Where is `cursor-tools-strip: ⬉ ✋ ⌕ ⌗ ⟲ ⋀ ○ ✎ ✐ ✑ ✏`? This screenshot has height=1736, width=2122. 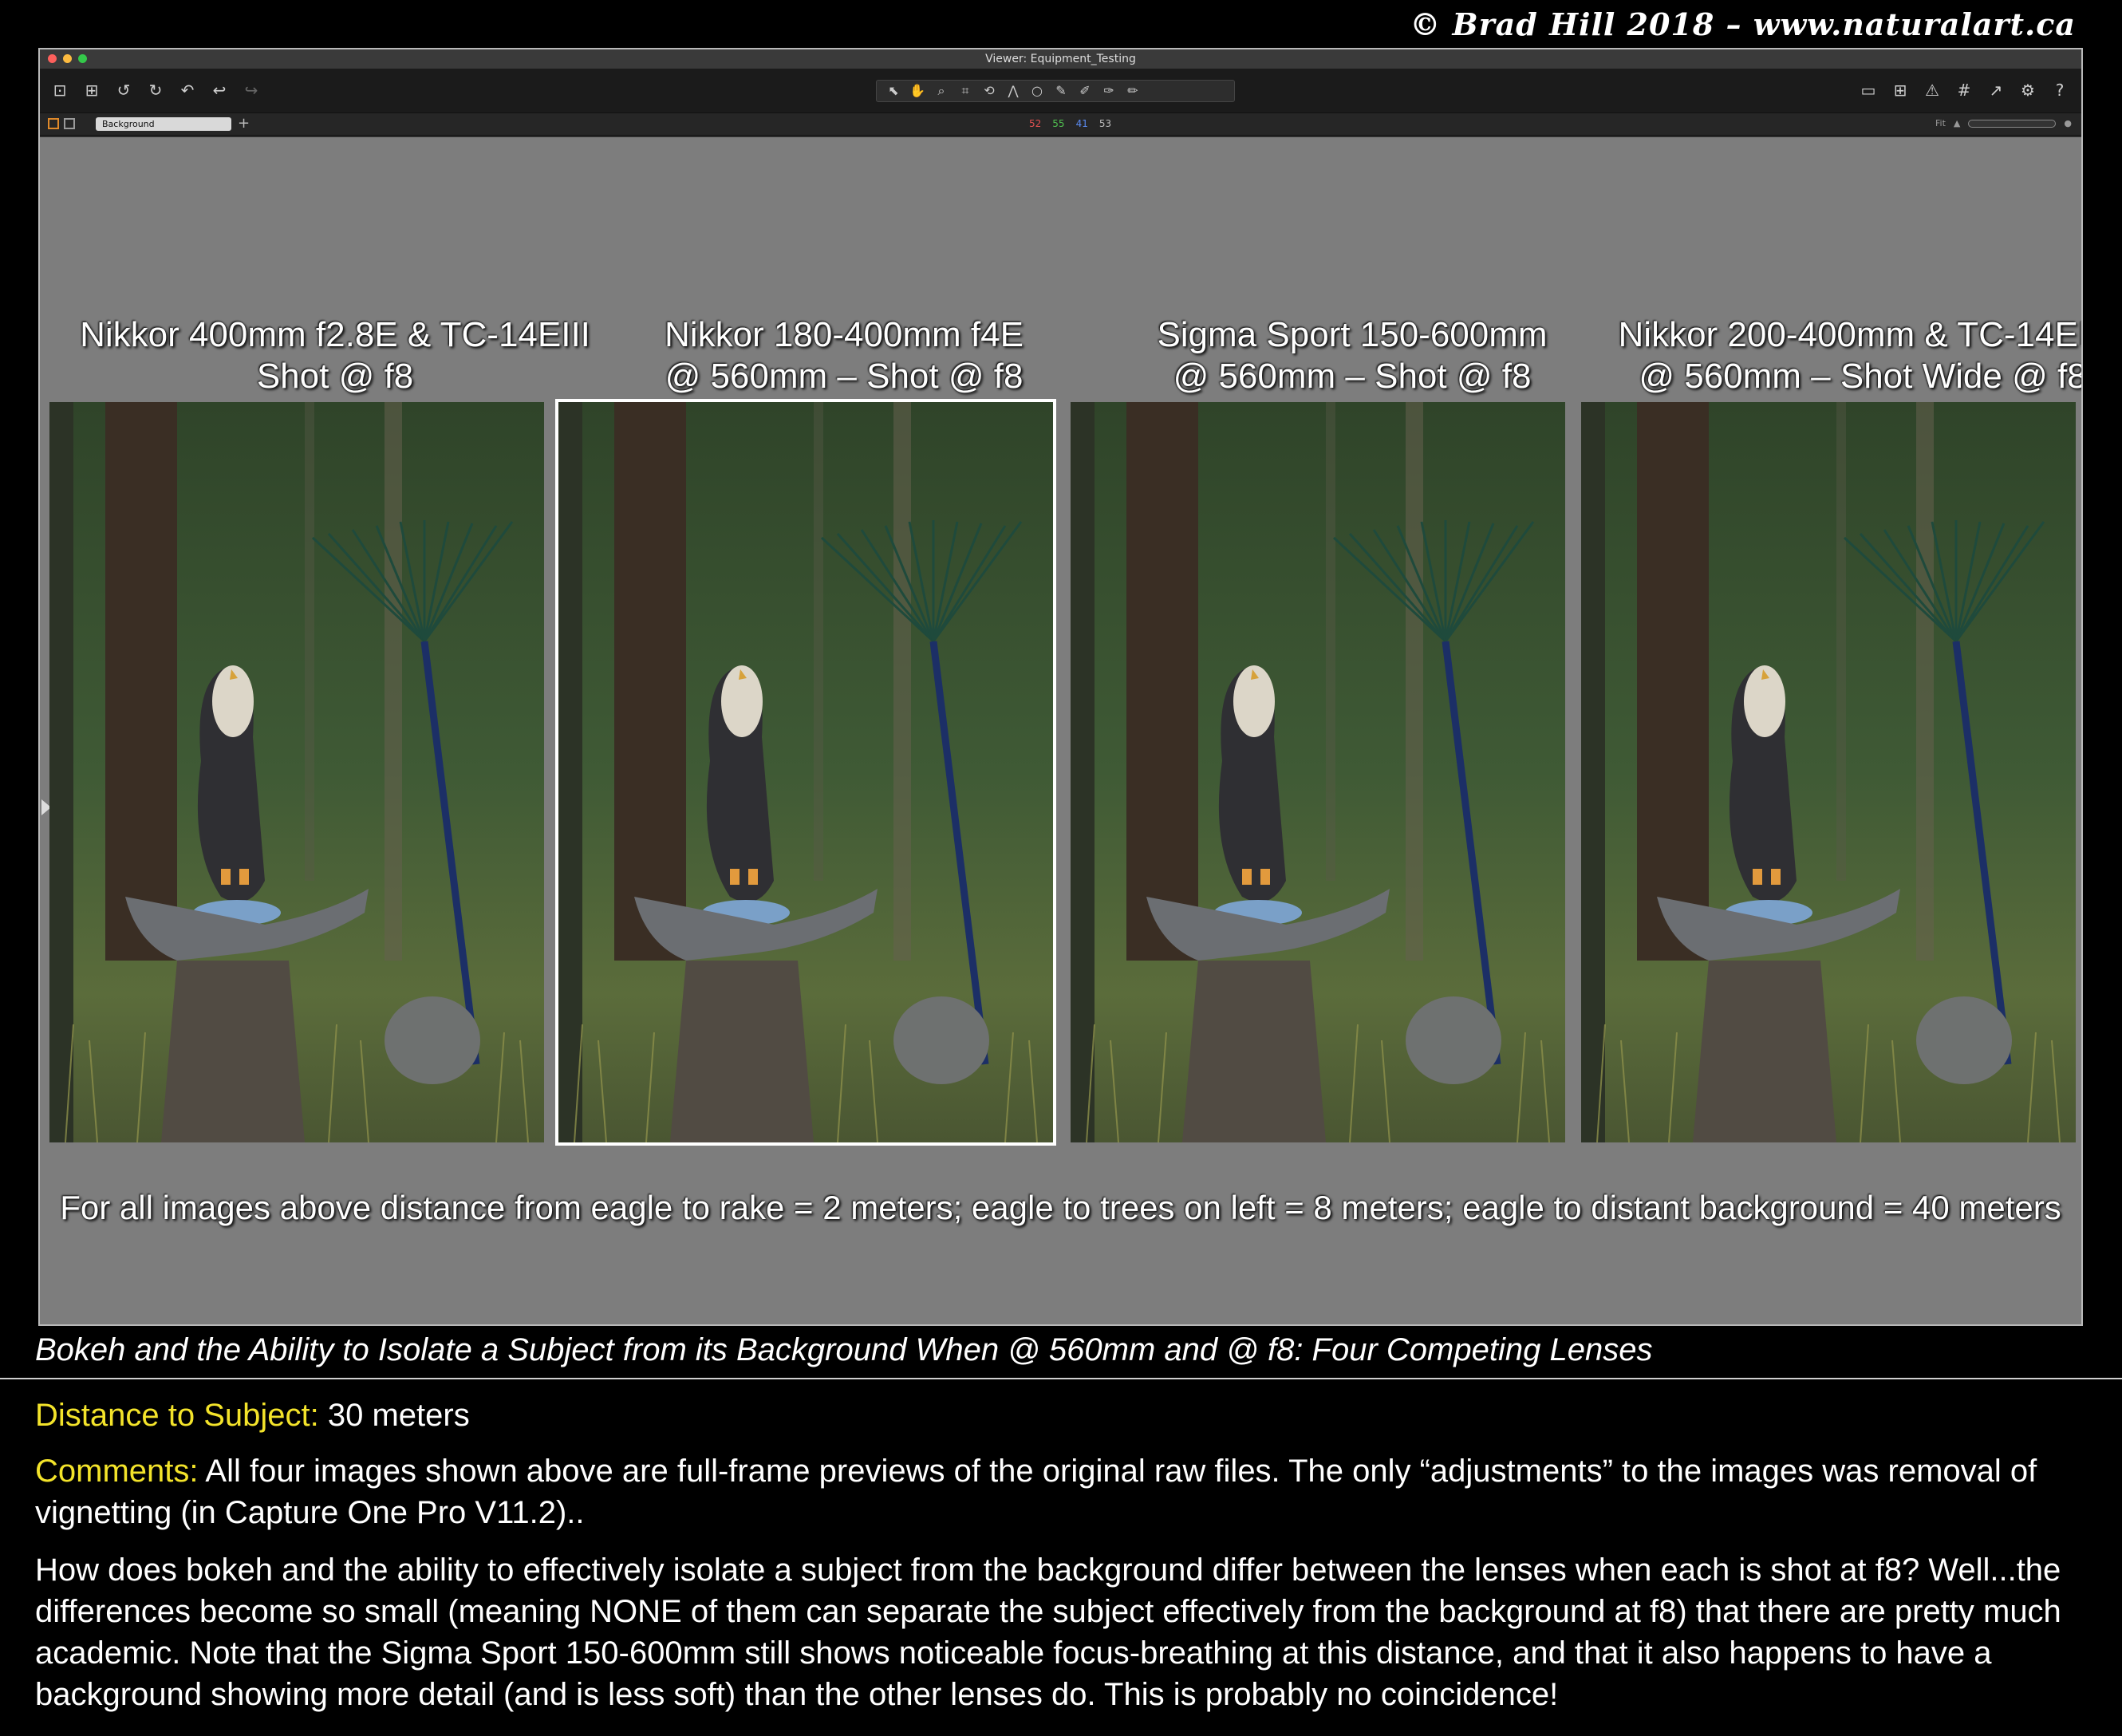 cursor-tools-strip: ⬉ ✋ ⌕ ⌗ ⟲ ⋀ ○ ✎ ✐ ✑ ✏ is located at coordinates (1055, 91).